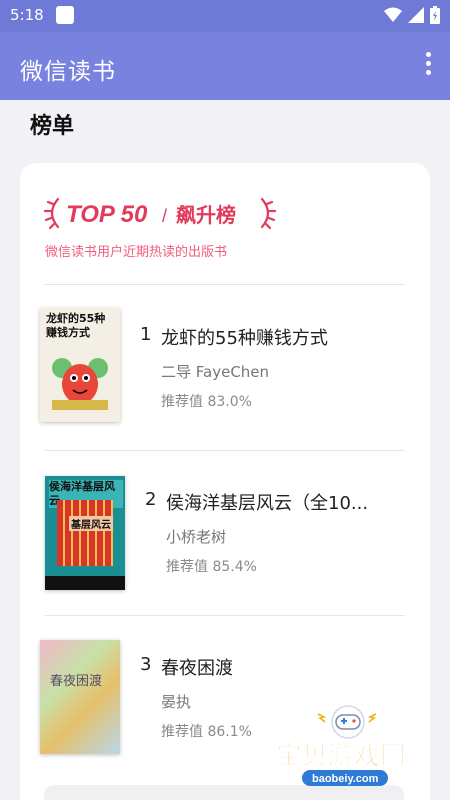 The width and height of the screenshot is (450, 800). Describe the element at coordinates (176, 702) in the screenshot. I see `book-author: 晏执` at that location.